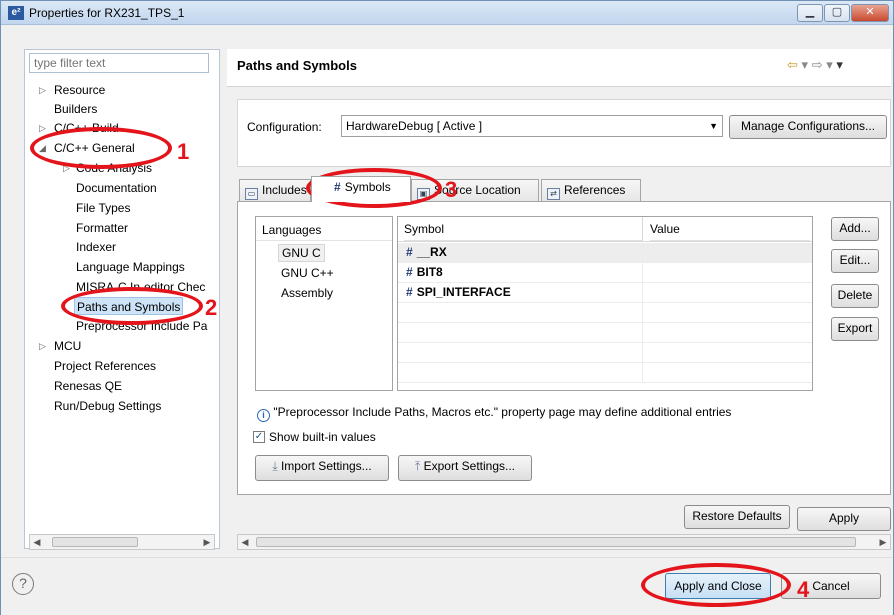 Image resolution: width=894 pixels, height=615 pixels. Describe the element at coordinates (75, 109) in the screenshot. I see `tree-item-builders: Builders` at that location.